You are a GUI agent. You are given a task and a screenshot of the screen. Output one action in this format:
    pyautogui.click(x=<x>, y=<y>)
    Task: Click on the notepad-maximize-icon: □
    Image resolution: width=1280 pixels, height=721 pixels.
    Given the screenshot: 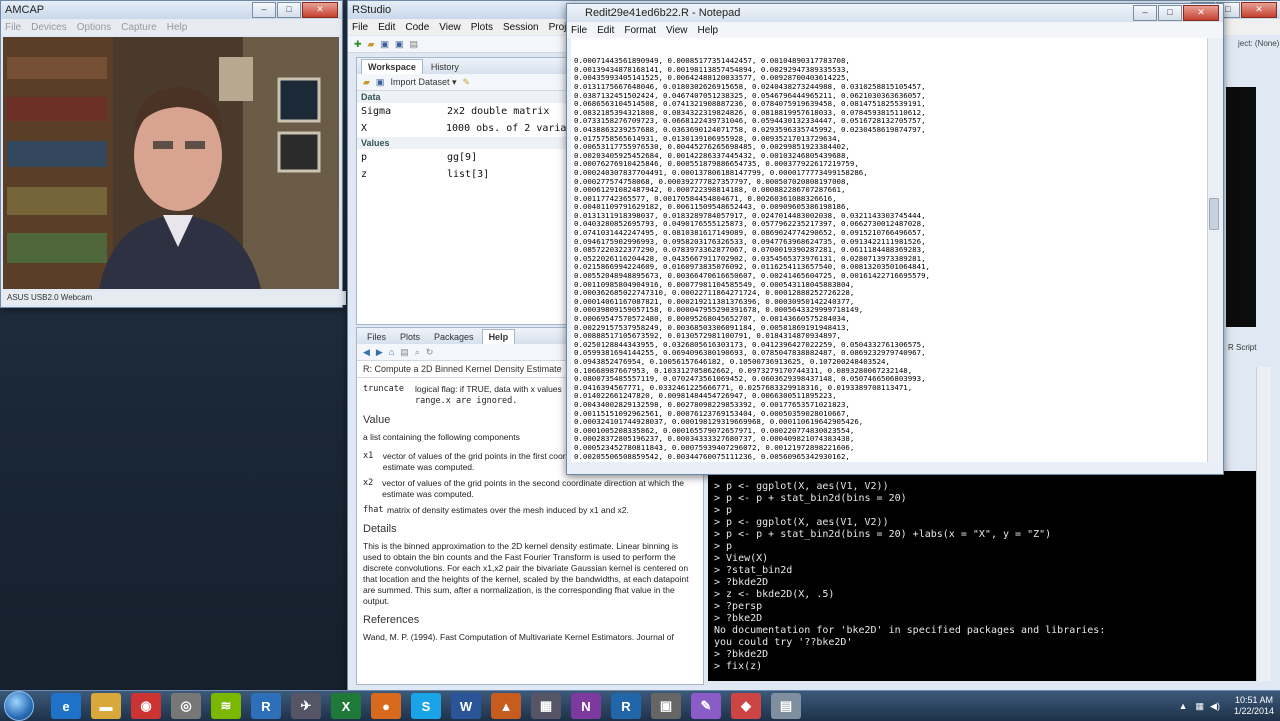 What is the action you would take?
    pyautogui.click(x=1170, y=13)
    